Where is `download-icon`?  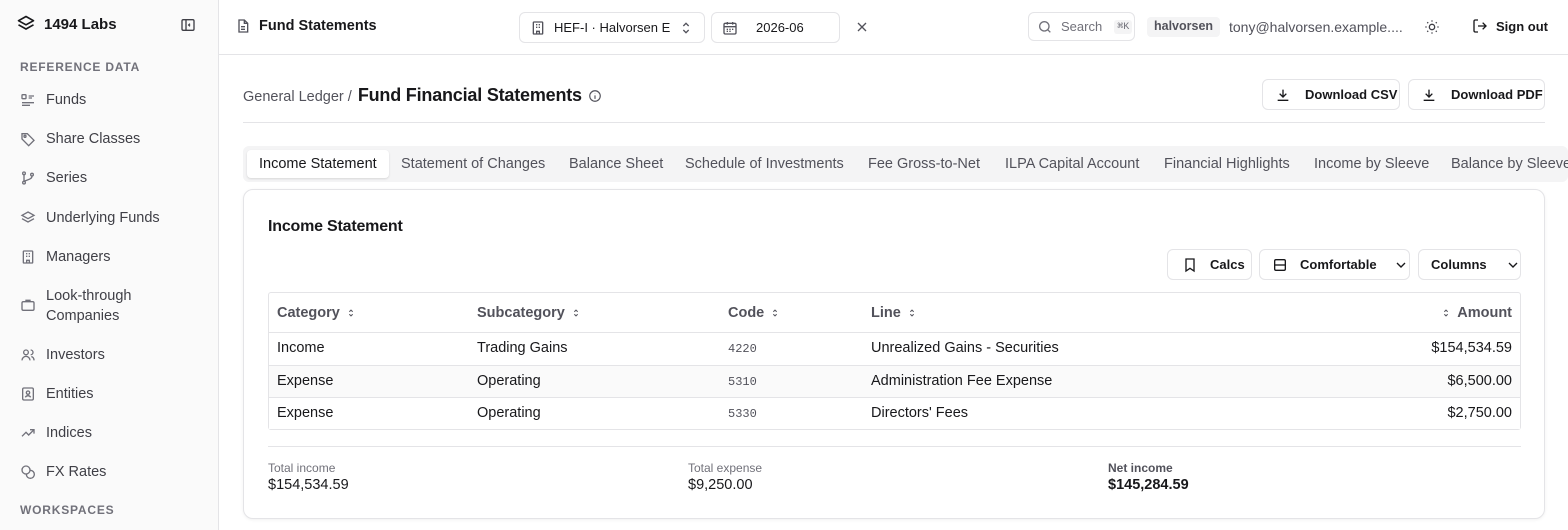 download-icon is located at coordinates (1283, 95).